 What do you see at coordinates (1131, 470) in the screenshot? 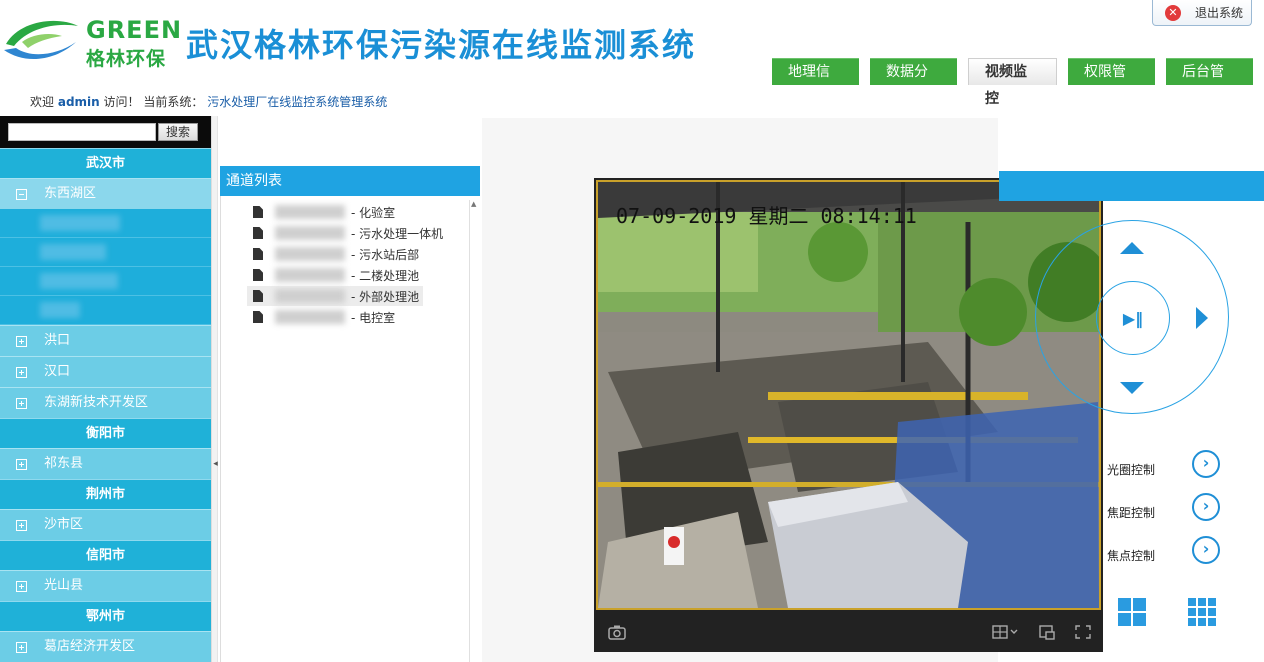
I see `iris-control-label: 光圈控制` at bounding box center [1131, 470].